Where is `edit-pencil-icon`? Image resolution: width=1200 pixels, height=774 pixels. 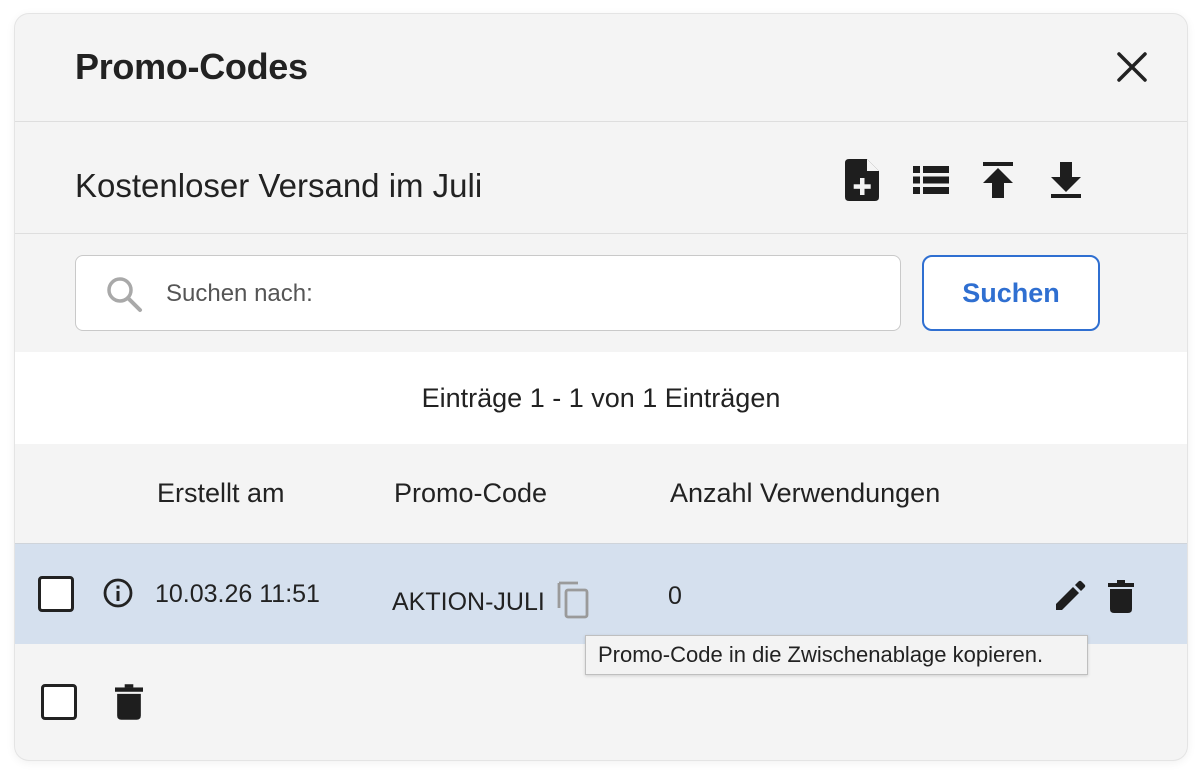 edit-pencil-icon is located at coordinates (1071, 595).